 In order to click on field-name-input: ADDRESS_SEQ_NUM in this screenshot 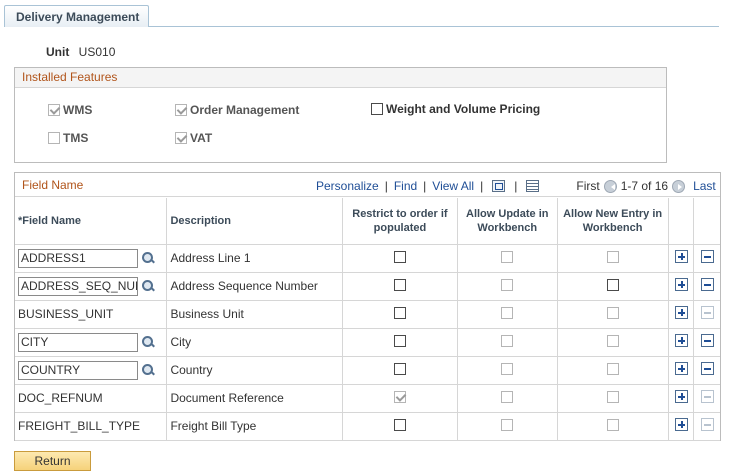, I will do `click(78, 286)`.